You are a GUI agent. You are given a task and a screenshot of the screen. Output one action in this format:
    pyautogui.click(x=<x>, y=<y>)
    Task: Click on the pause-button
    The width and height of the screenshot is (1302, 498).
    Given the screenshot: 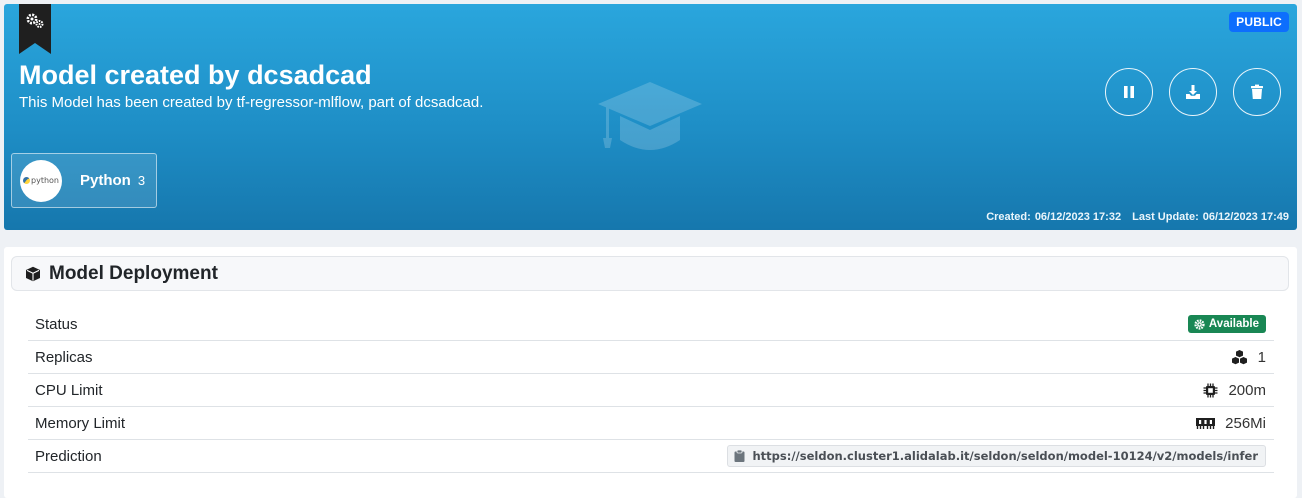 What is the action you would take?
    pyautogui.click(x=1129, y=92)
    